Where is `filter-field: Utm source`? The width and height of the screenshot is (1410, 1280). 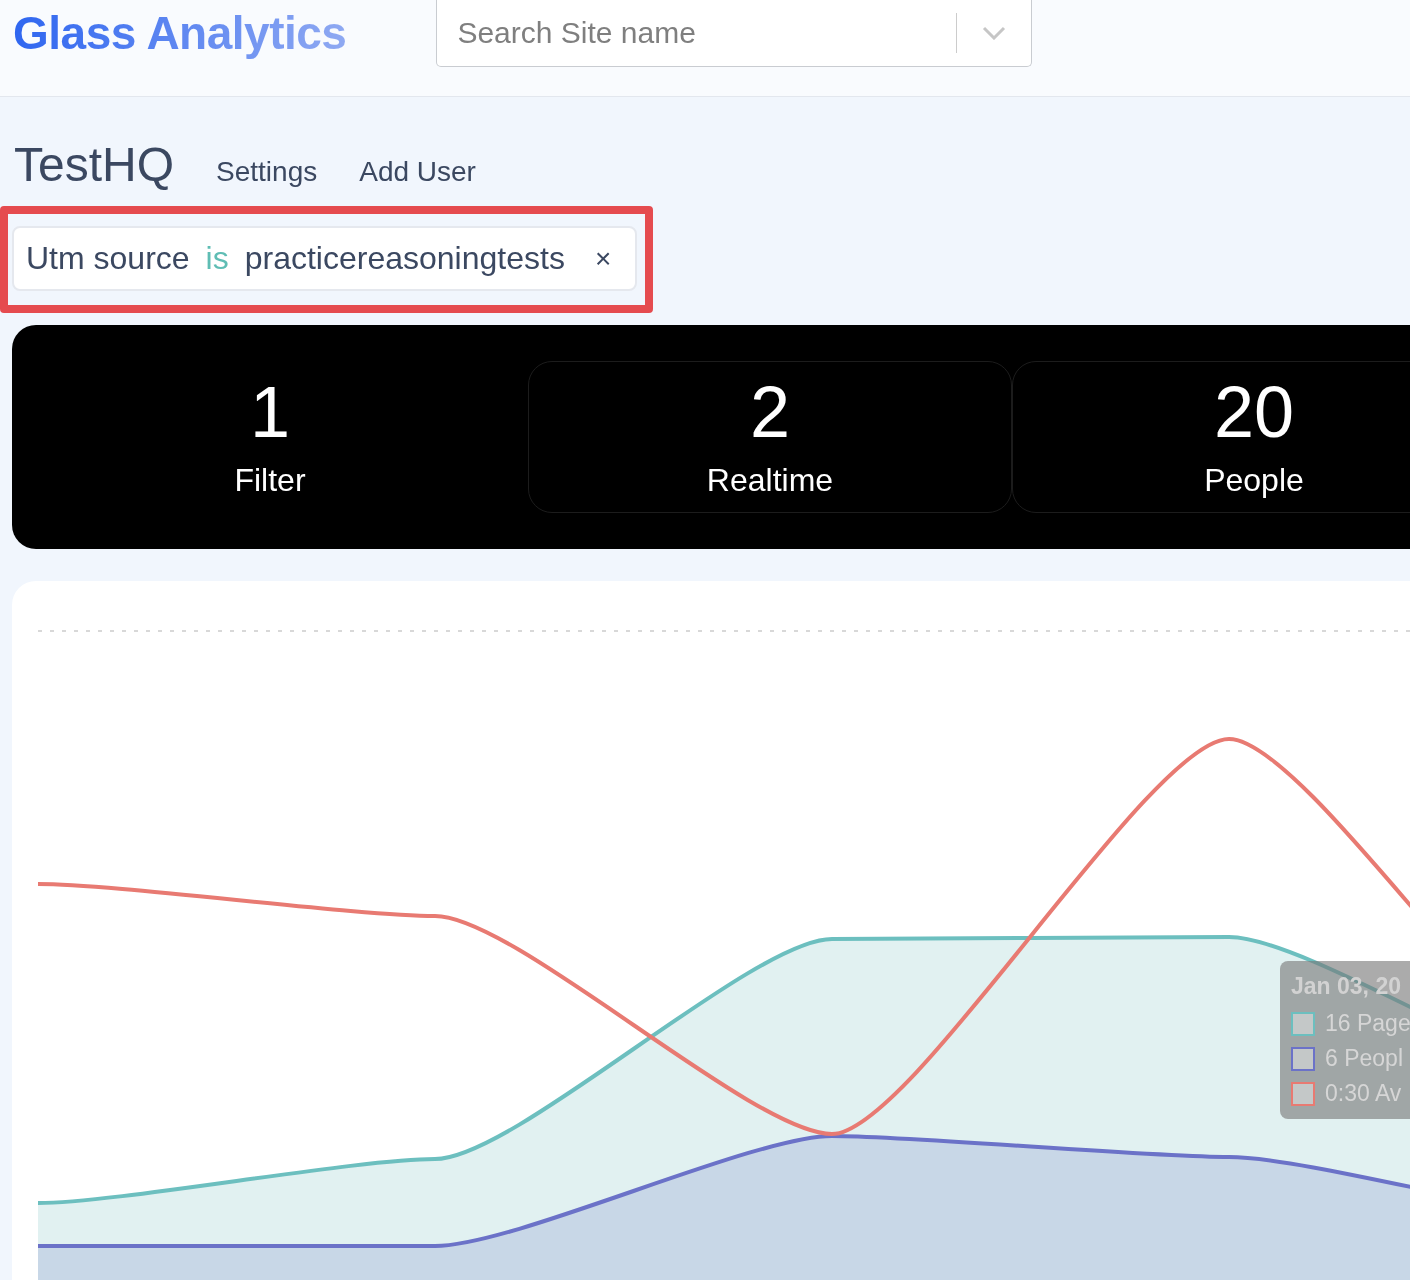
filter-field: Utm source is located at coordinates (108, 258).